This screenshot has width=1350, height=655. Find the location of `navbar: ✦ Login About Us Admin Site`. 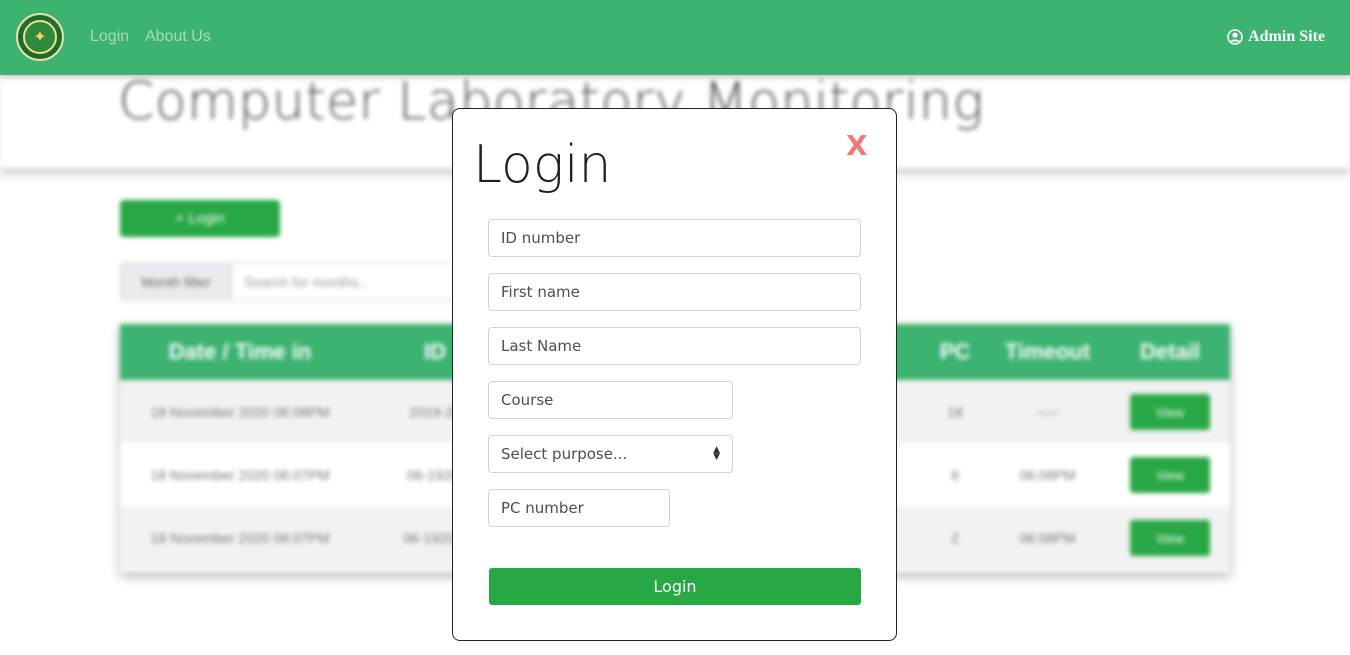

navbar: ✦ Login About Us Admin Site is located at coordinates (675, 37).